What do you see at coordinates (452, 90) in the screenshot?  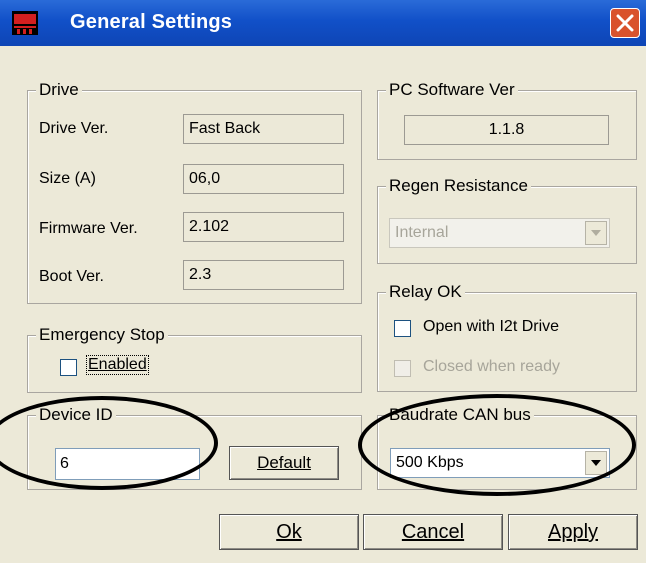 I see `pc-software-legend: PC Software Ver` at bounding box center [452, 90].